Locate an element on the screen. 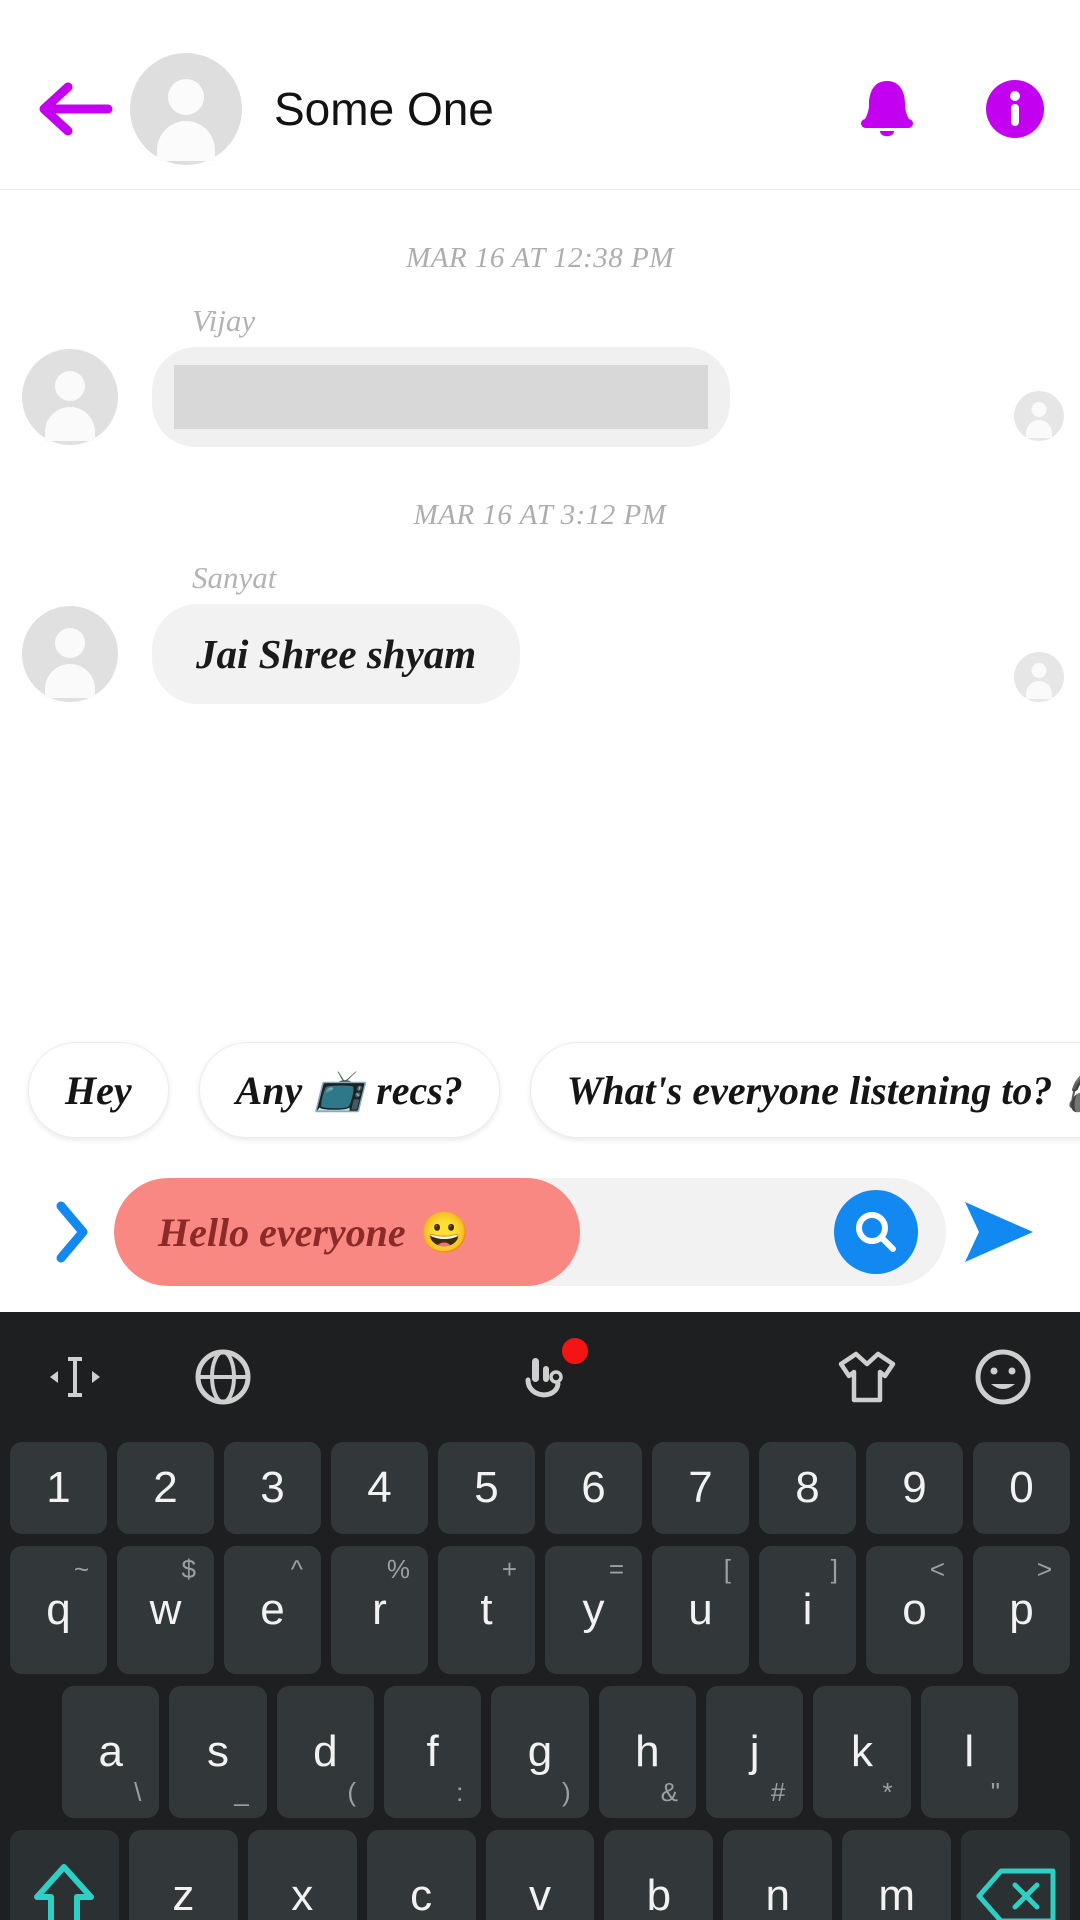 This screenshot has height=1920, width=1080. chip-label: Any is located at coordinates (269, 1090).